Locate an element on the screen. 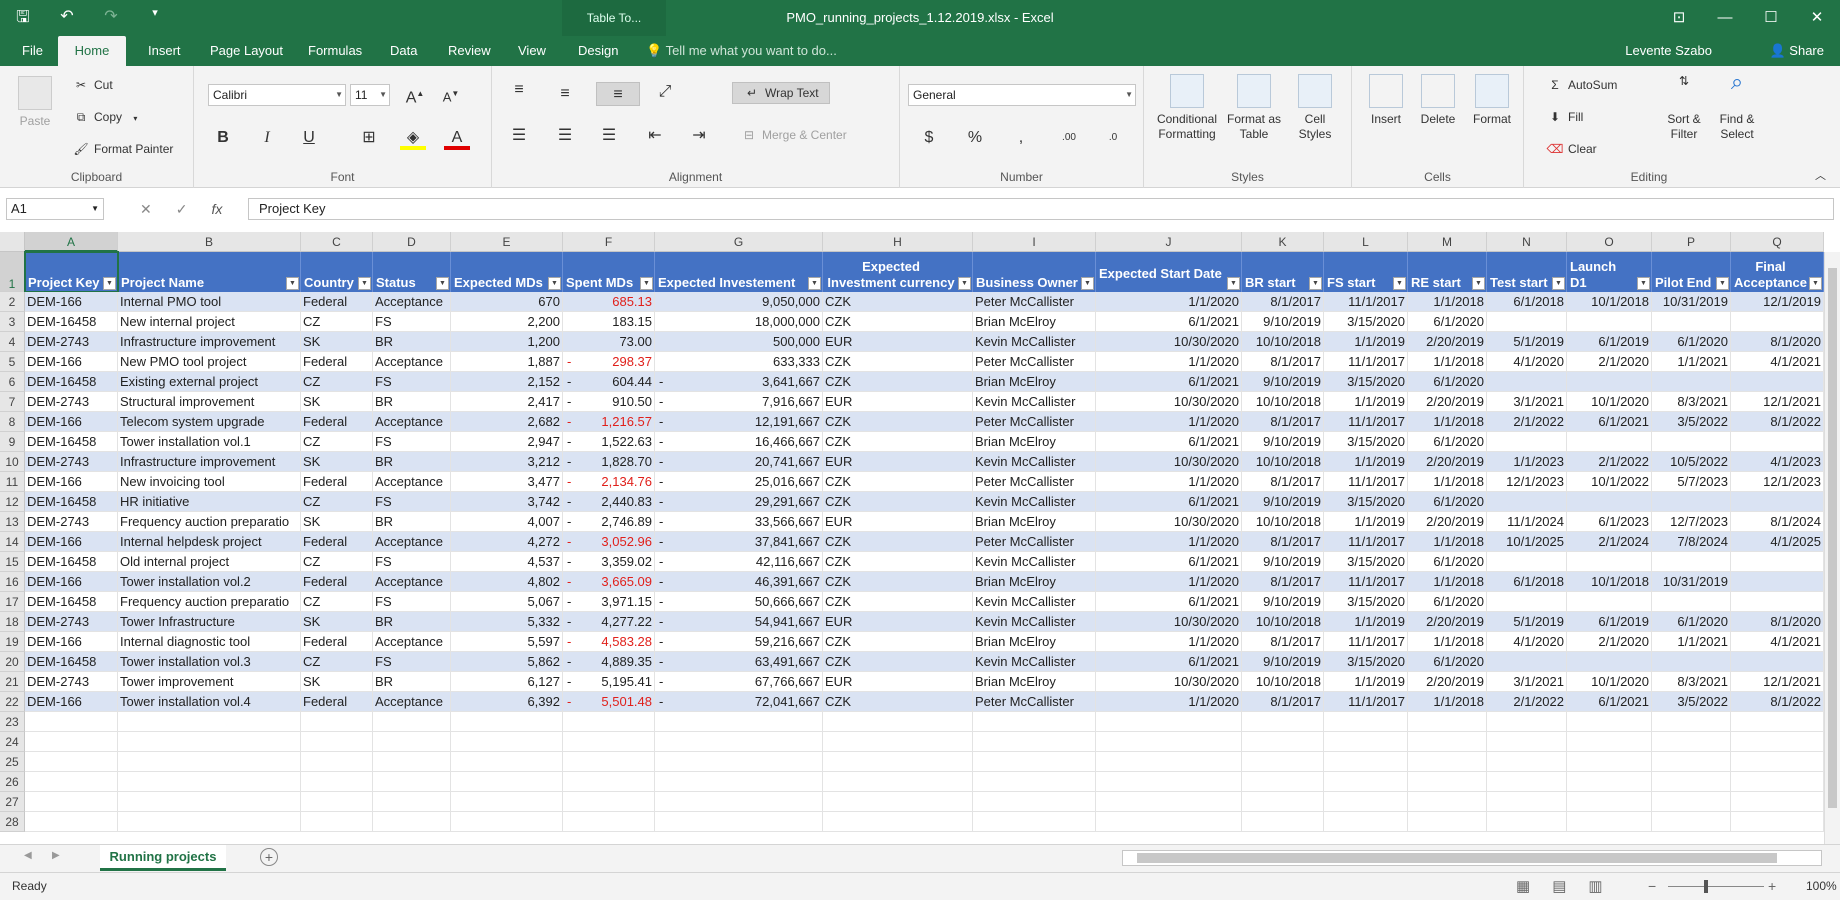 The width and height of the screenshot is (1840, 900). table-cell: 5,597 is located at coordinates (507, 642).